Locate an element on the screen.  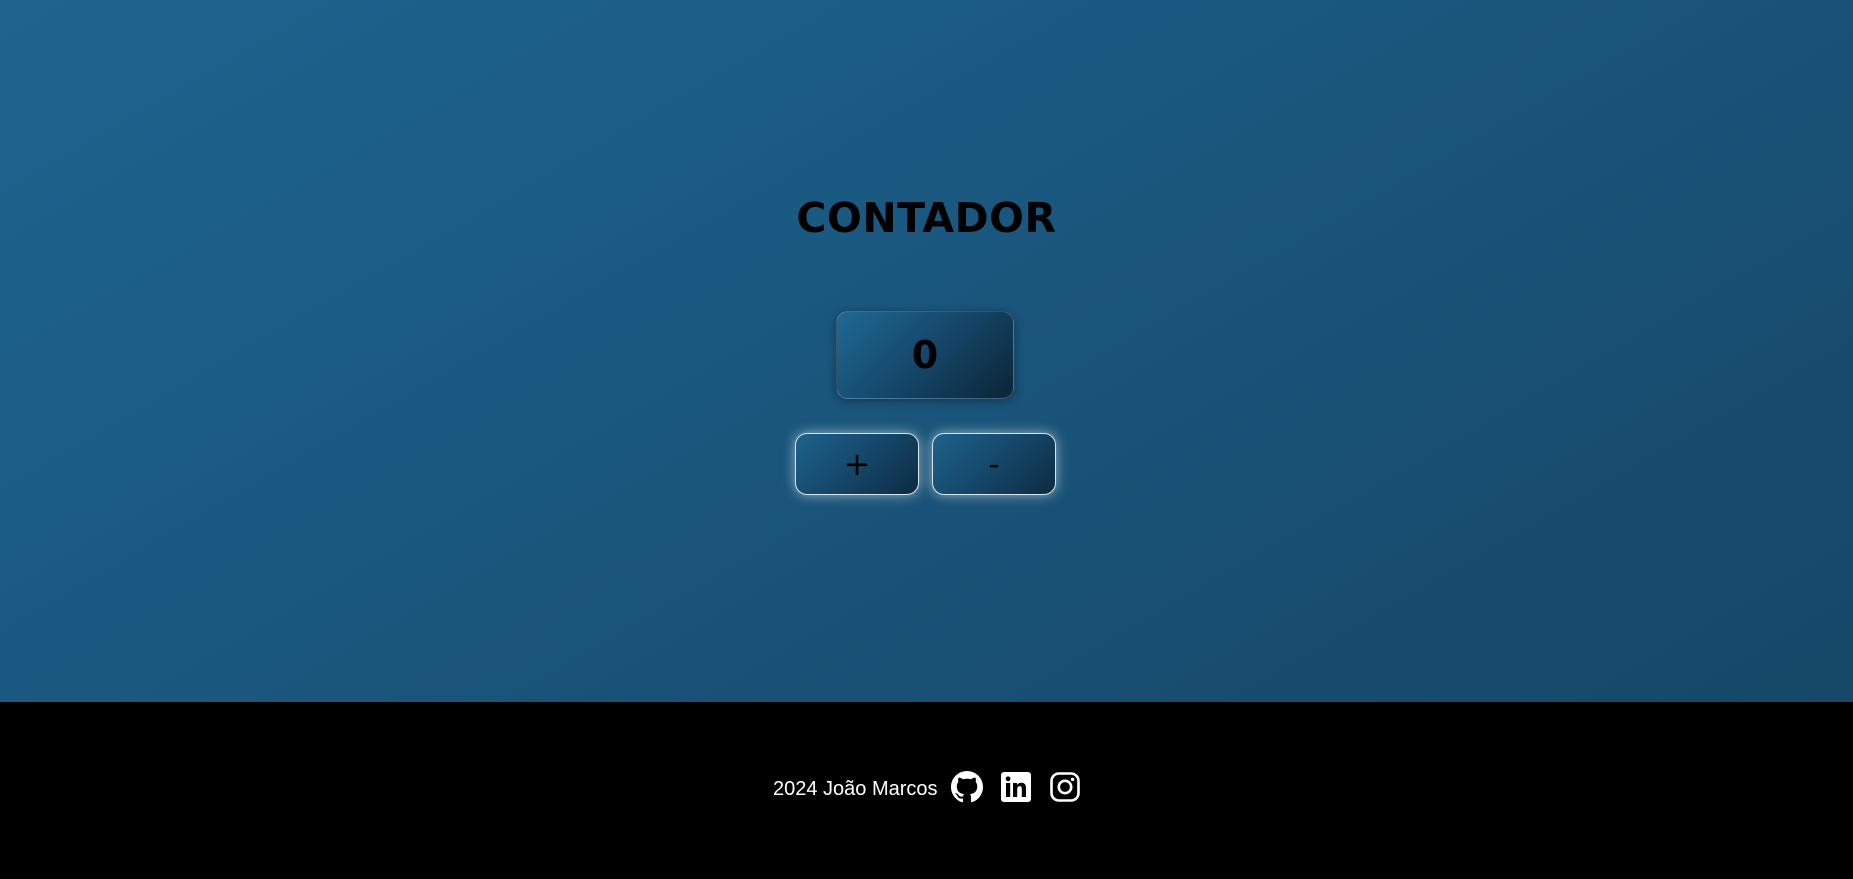
instagram-icon is located at coordinates (1064, 787).